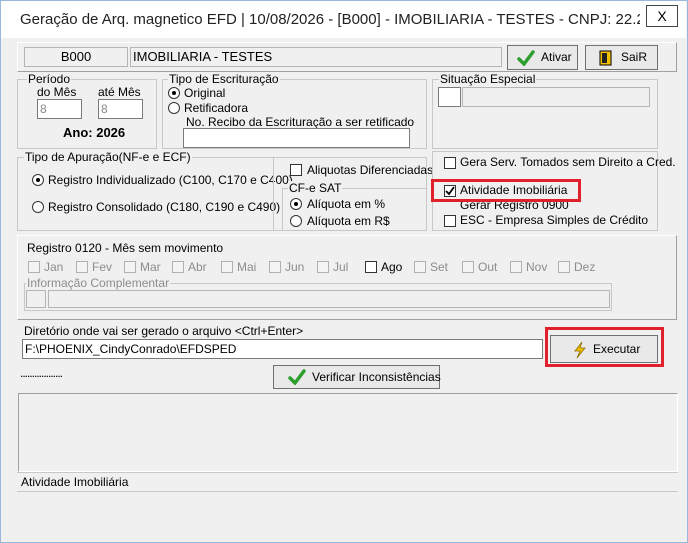 The image size is (688, 543). Describe the element at coordinates (174, 108) in the screenshot. I see `retificadora-radio` at that location.